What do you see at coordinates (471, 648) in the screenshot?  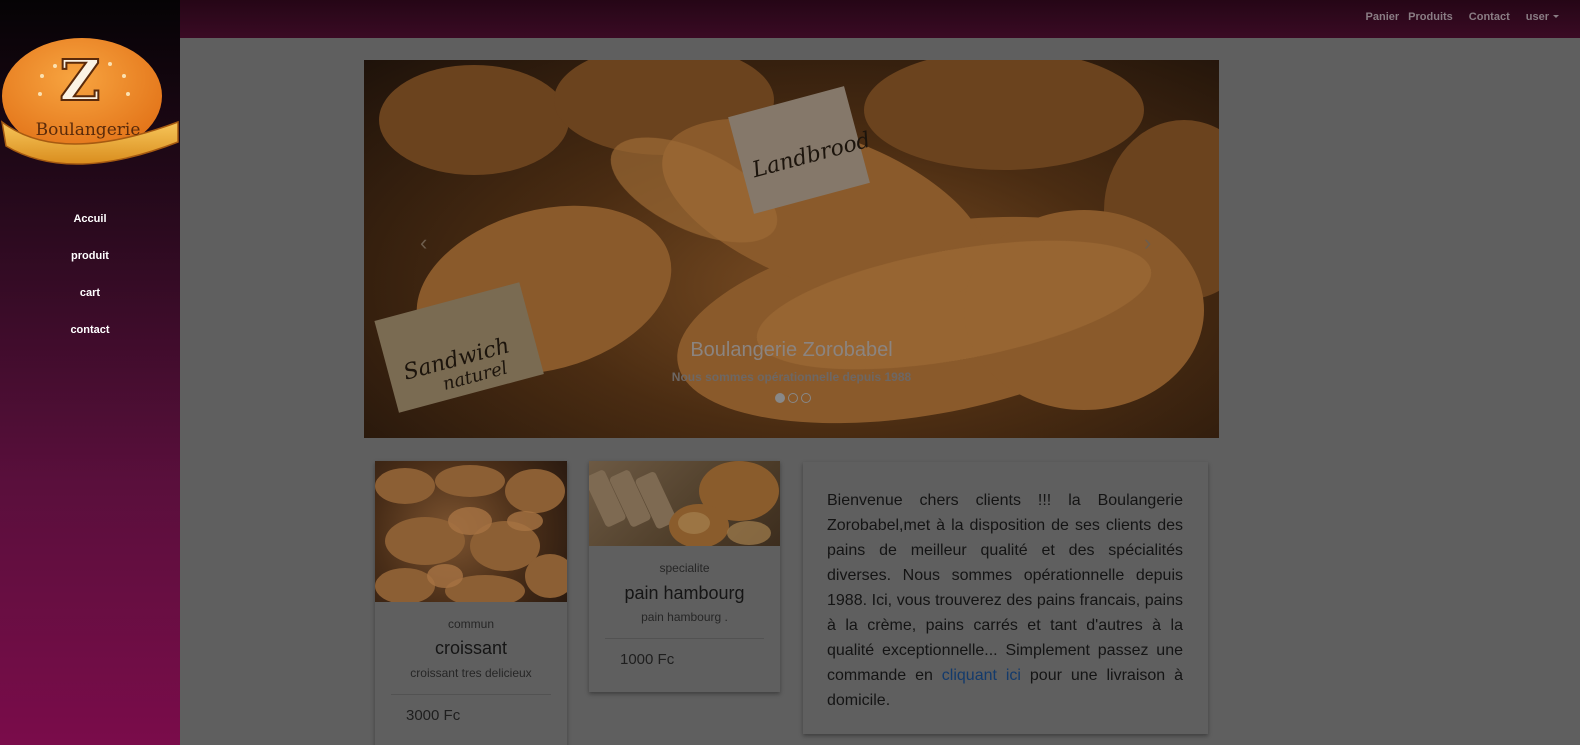 I see `product-name: croissant` at bounding box center [471, 648].